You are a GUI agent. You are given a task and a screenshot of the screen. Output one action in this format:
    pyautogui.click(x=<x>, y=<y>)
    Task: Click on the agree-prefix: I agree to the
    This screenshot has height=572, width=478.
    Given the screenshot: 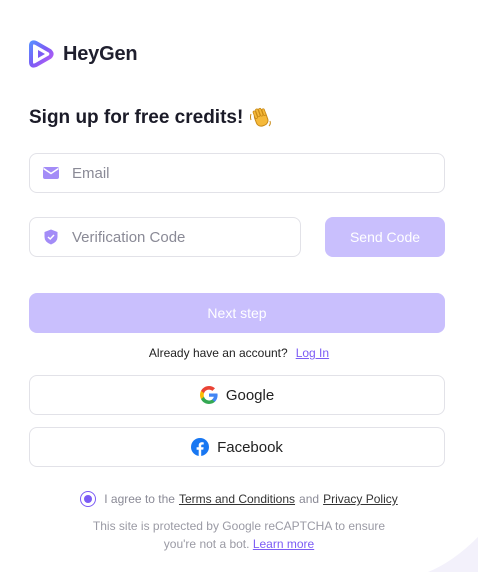 What is the action you would take?
    pyautogui.click(x=139, y=499)
    